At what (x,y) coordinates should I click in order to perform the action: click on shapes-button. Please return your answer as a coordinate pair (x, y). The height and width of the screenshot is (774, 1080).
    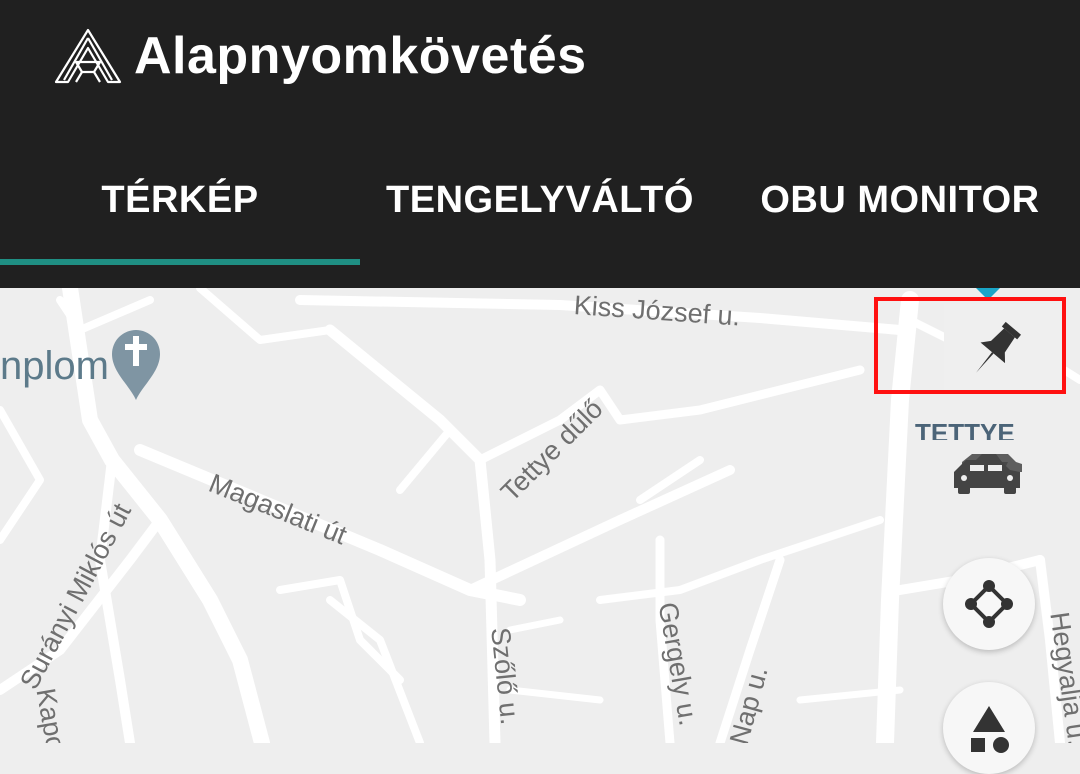
    Looking at the image, I should click on (989, 728).